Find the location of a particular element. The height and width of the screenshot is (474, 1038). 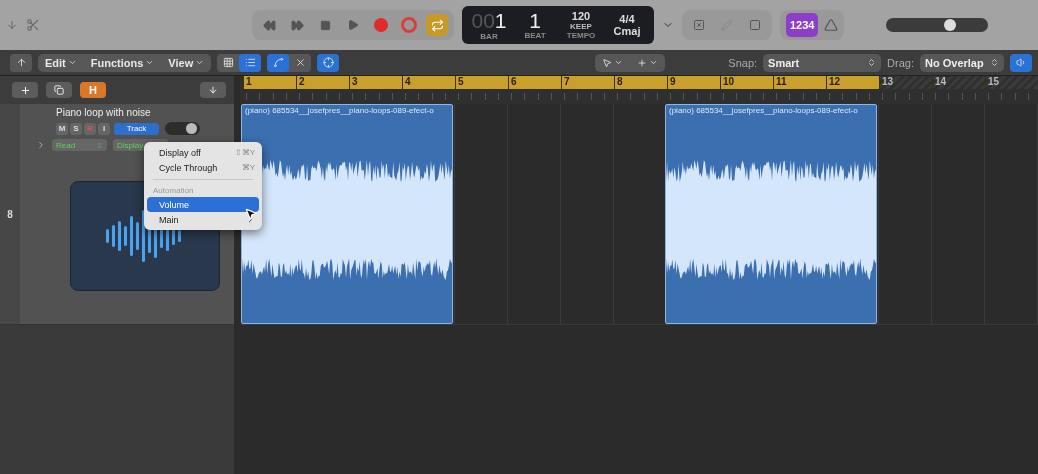

key-signature: Cmaj is located at coordinates (627, 31).